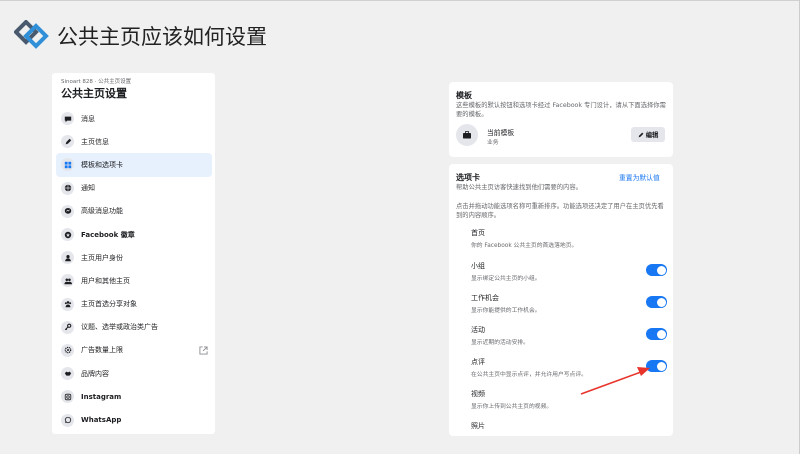 This screenshot has width=800, height=454. Describe the element at coordinates (134, 280) in the screenshot. I see `sidebar-item-people-pages: 用户和其他主页` at that location.